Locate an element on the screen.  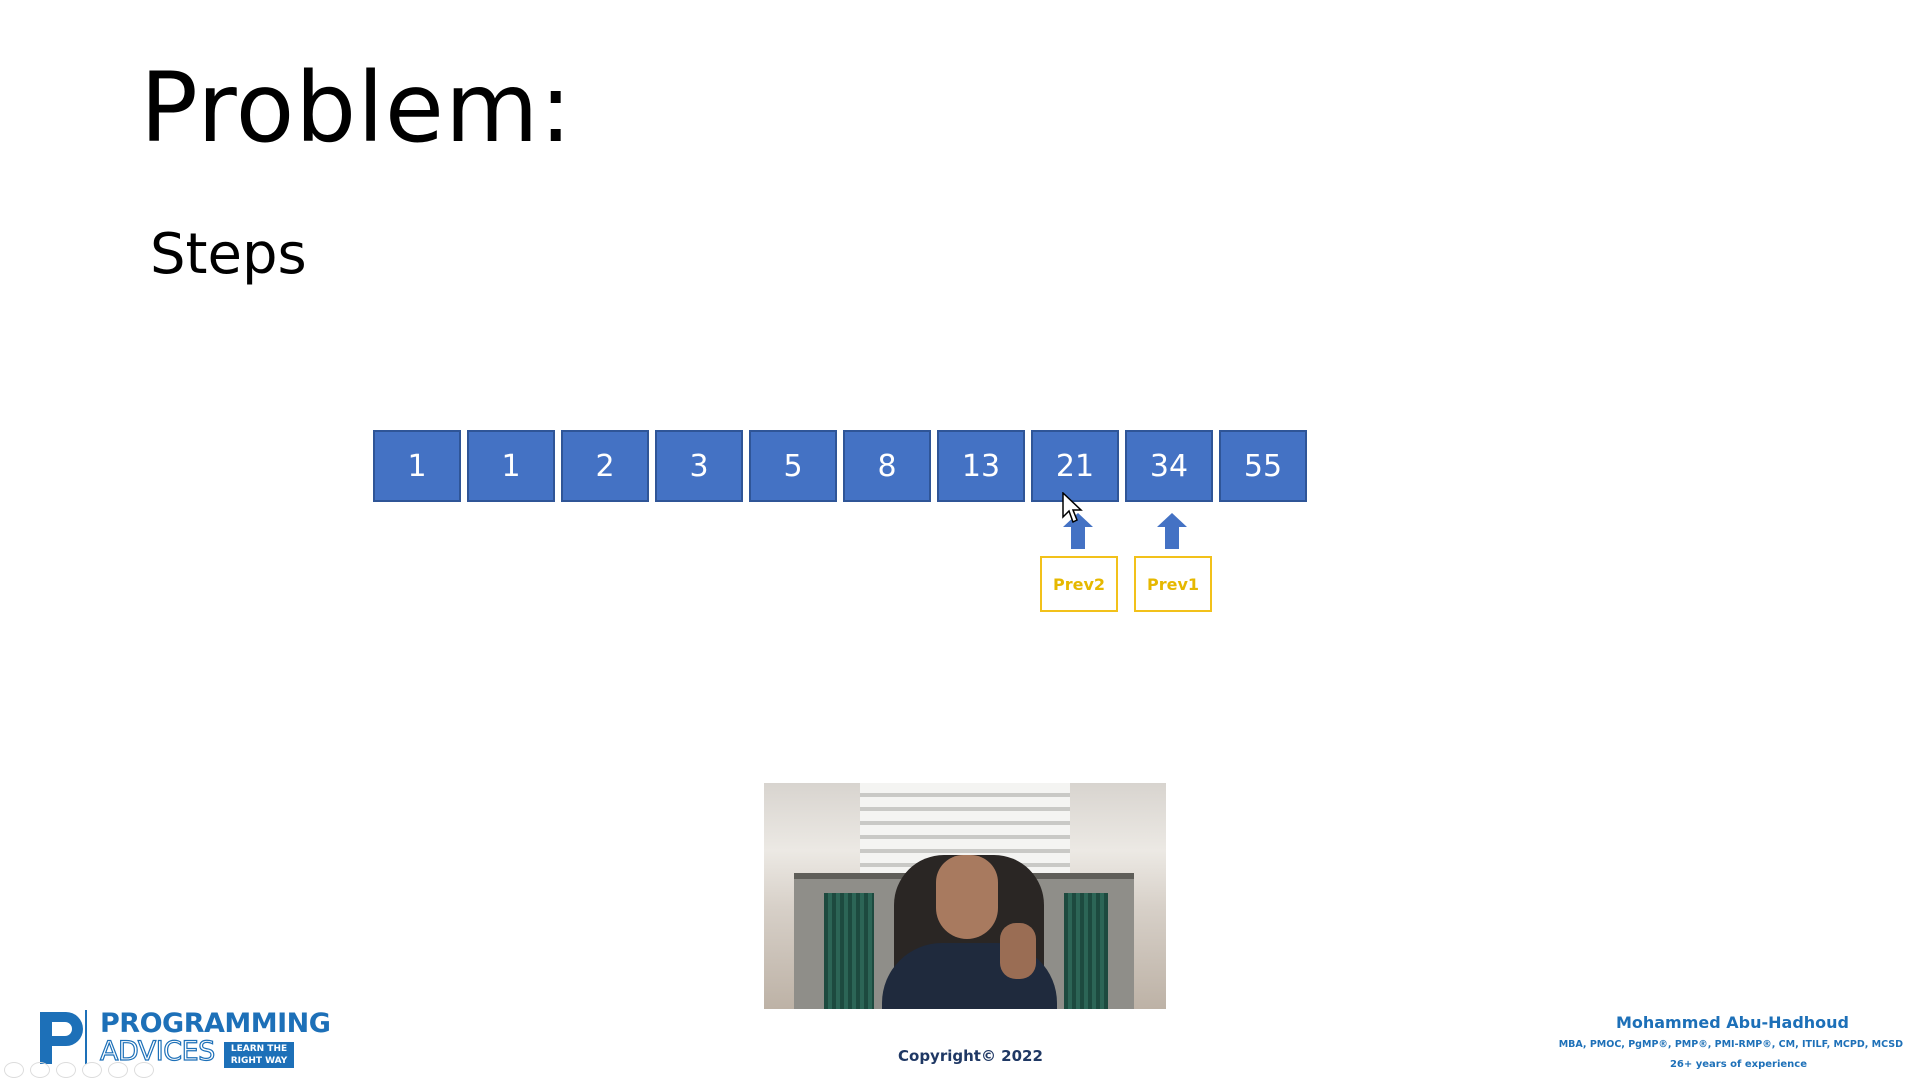
sequence-cell: 2 is located at coordinates (605, 466).